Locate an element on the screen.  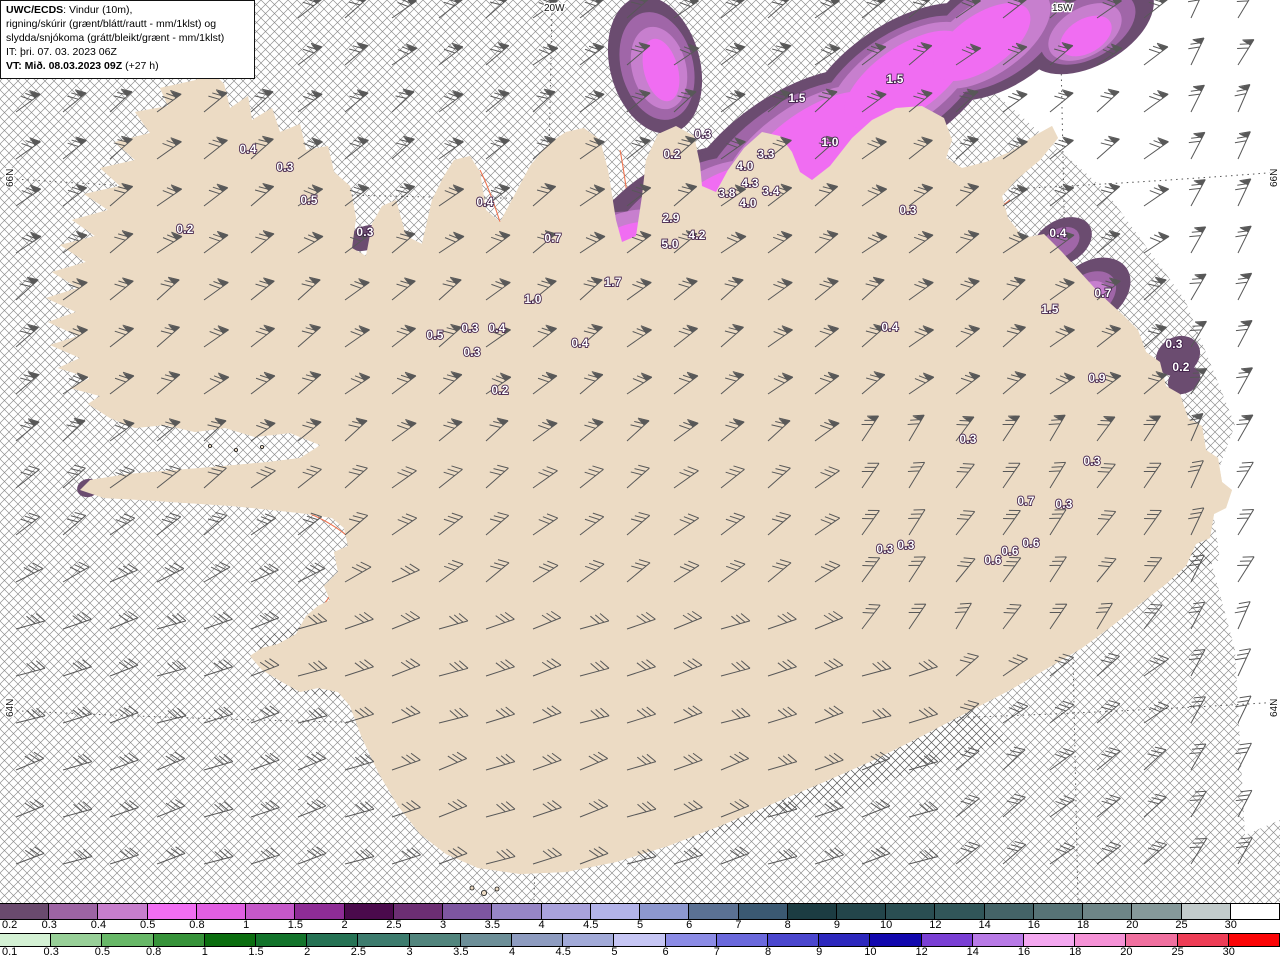
scale-tick-label: 2 is located at coordinates (344, 925).